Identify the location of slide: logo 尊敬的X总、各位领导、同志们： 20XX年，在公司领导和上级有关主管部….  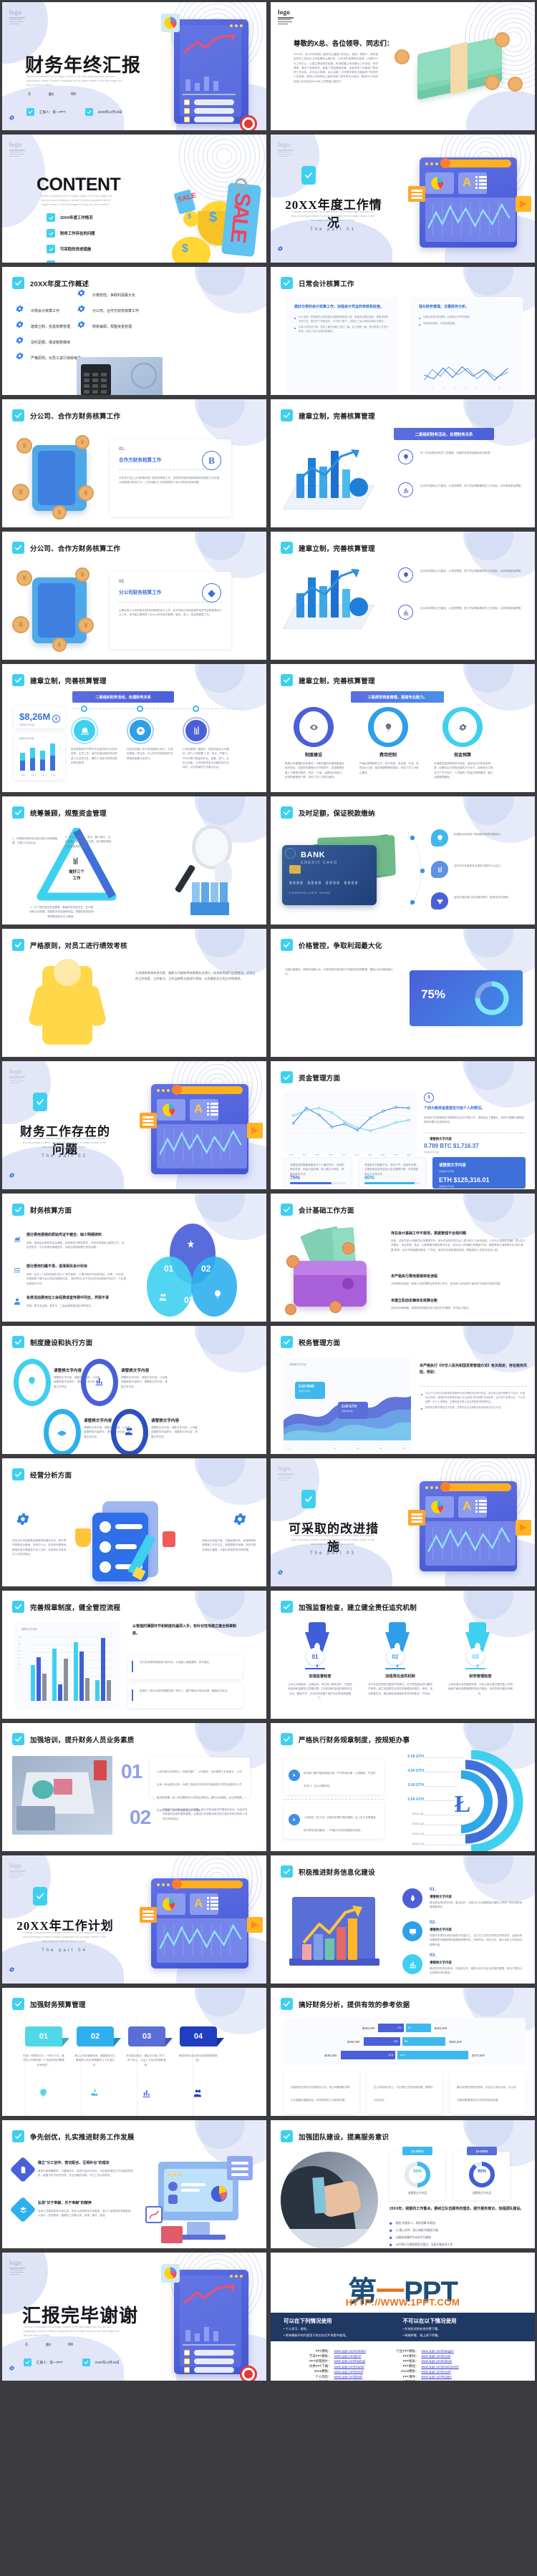
(402, 66).